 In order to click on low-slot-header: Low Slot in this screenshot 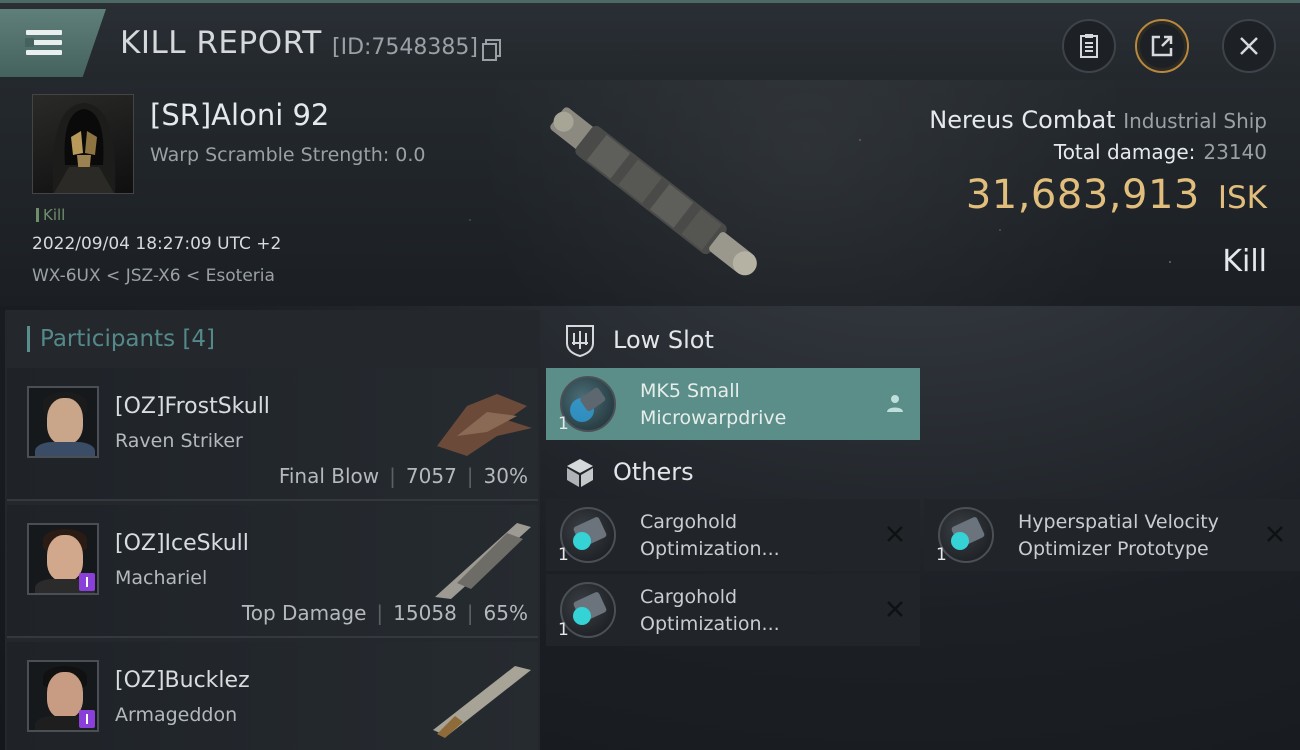, I will do `click(629, 340)`.